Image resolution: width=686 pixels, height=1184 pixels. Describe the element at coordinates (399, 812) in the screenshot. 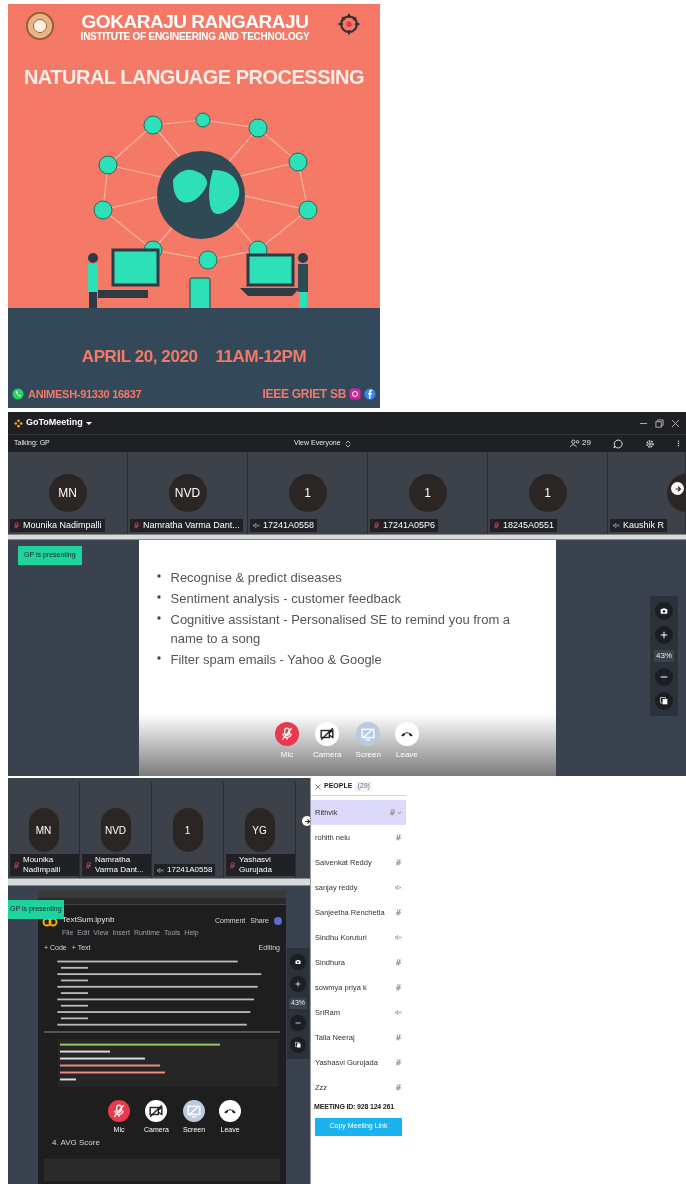

I see `chevron-down-icon` at that location.